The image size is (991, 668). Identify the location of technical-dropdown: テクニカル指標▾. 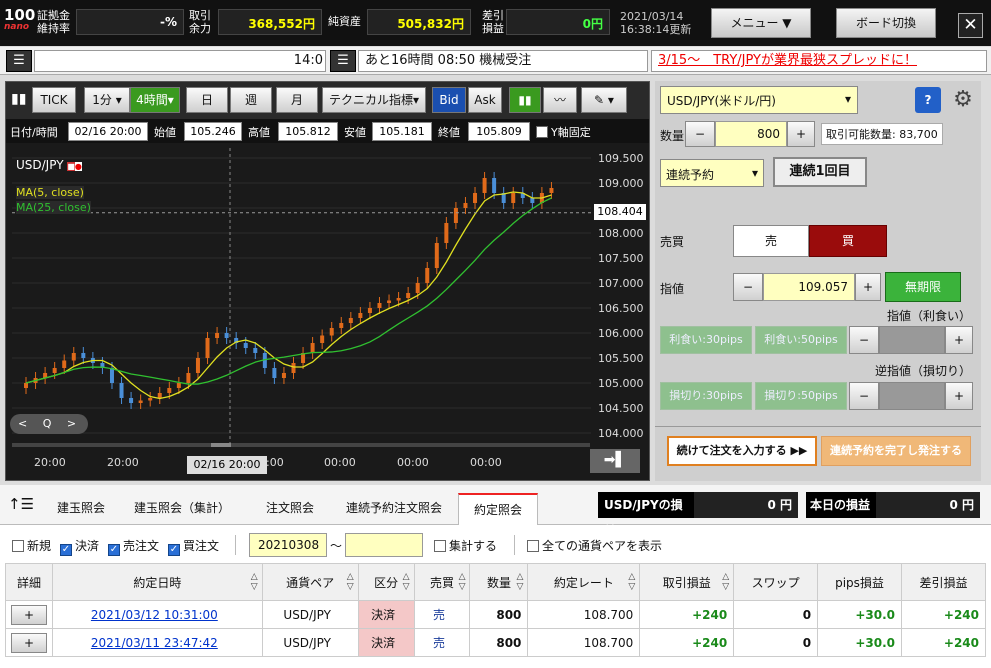
(374, 100).